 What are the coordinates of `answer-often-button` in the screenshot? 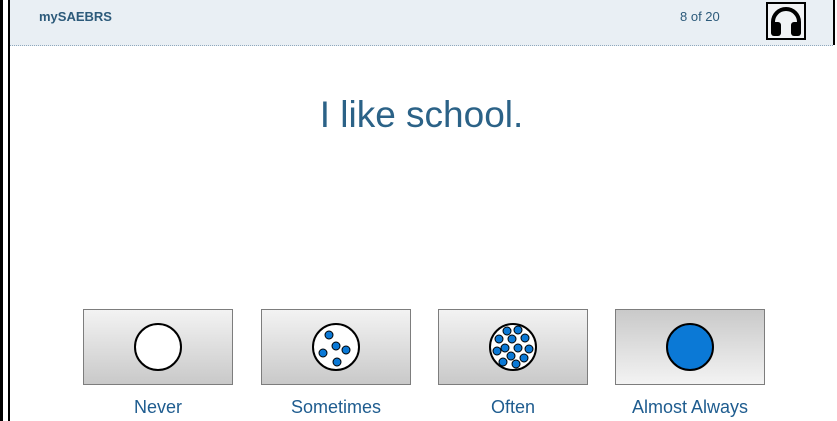 It's located at (513, 347).